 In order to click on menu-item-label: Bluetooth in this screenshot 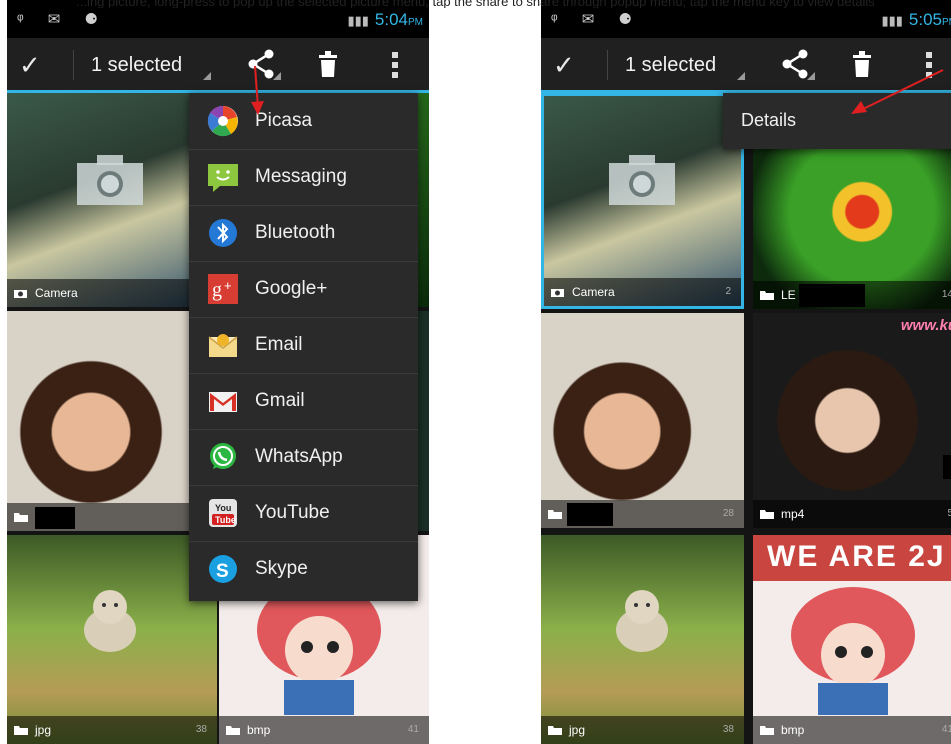, I will do `click(295, 232)`.